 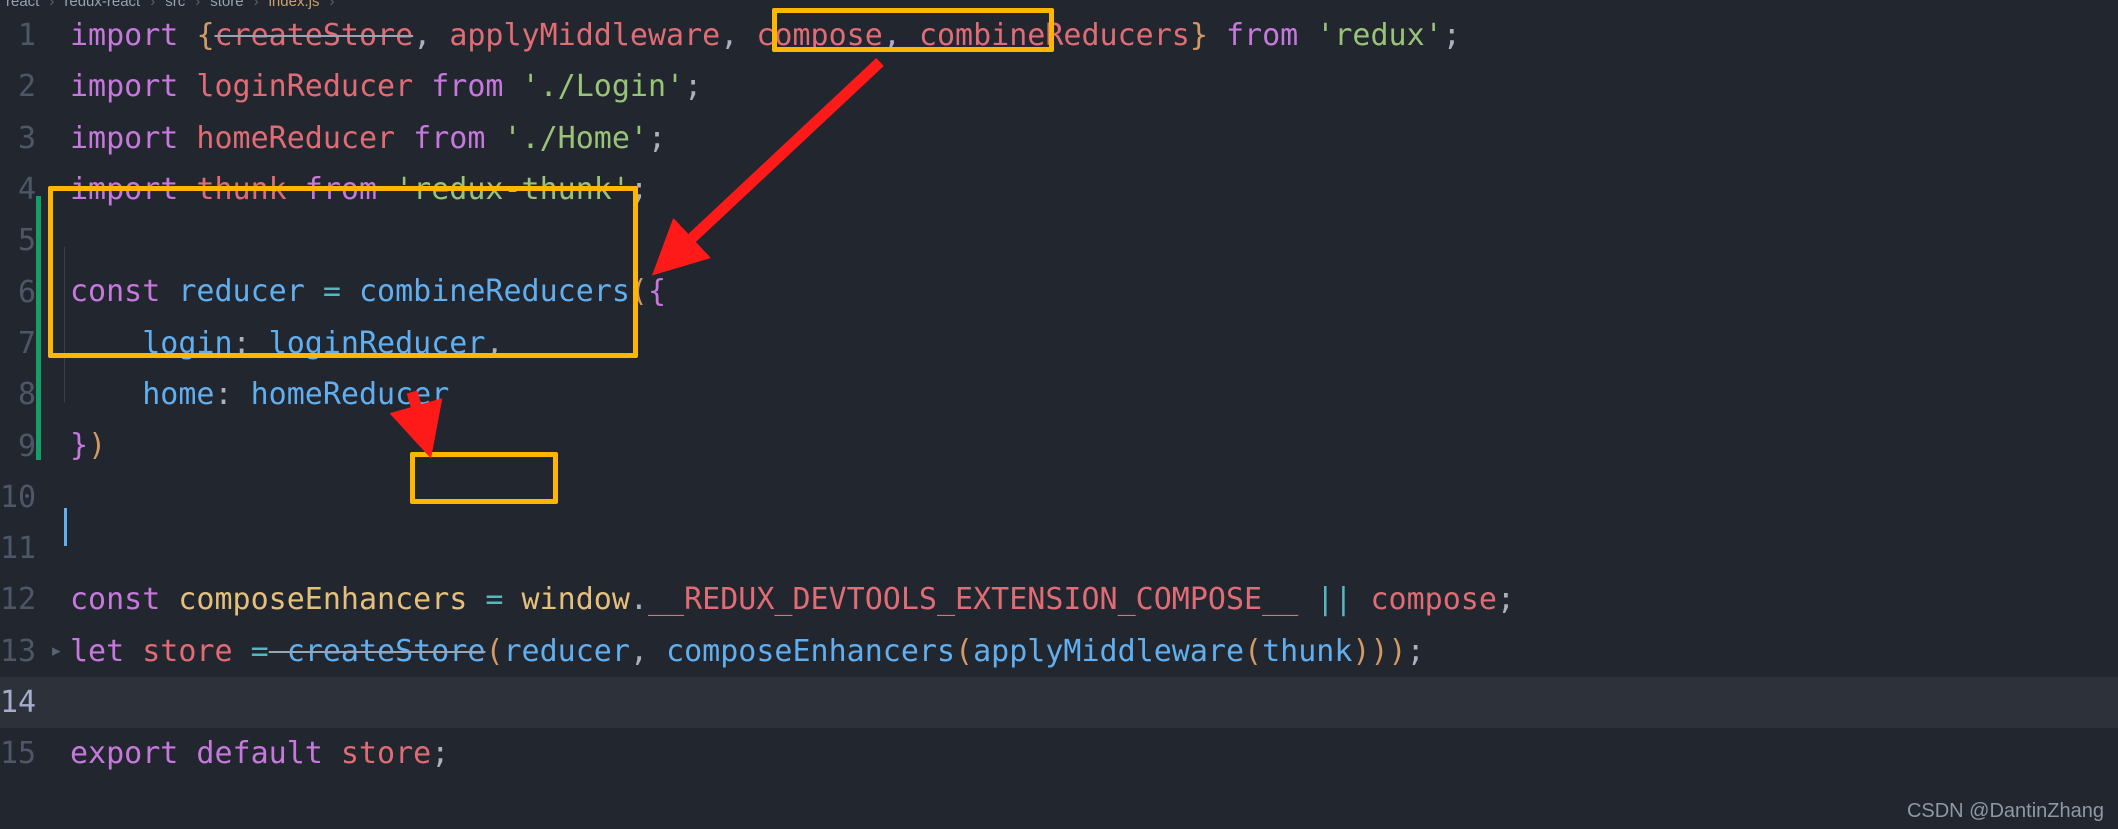 What do you see at coordinates (26, 241) in the screenshot?
I see `line-number: 5` at bounding box center [26, 241].